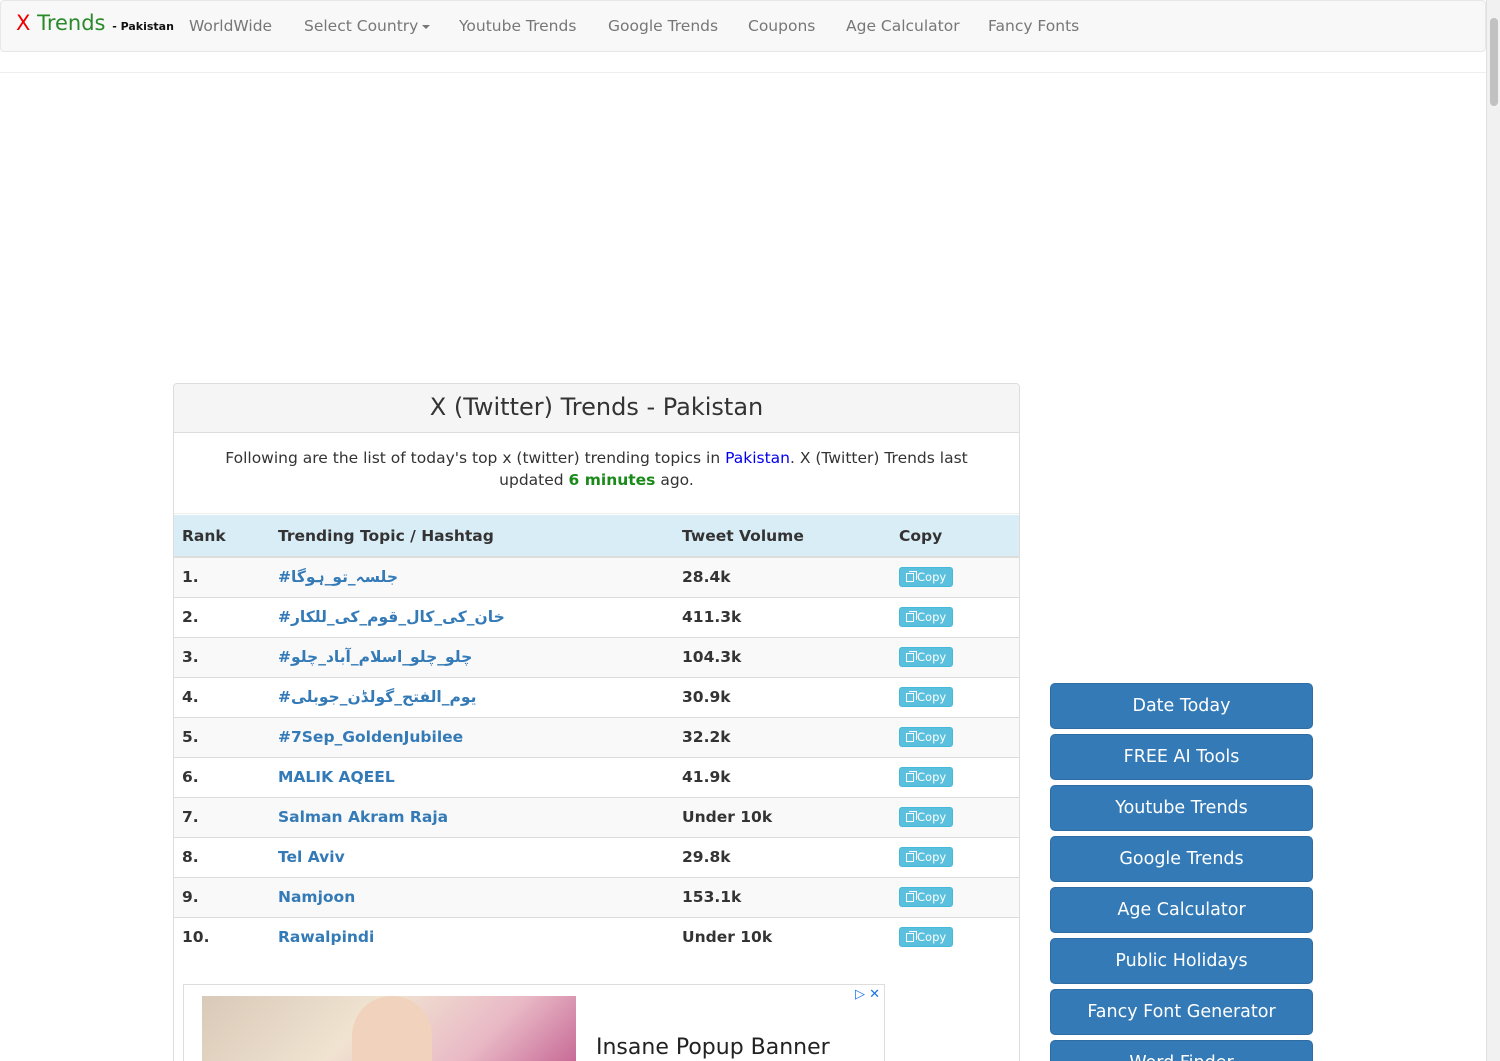  I want to click on sidebar-button-youtube-trends: Youtube Trends, so click(1181, 808).